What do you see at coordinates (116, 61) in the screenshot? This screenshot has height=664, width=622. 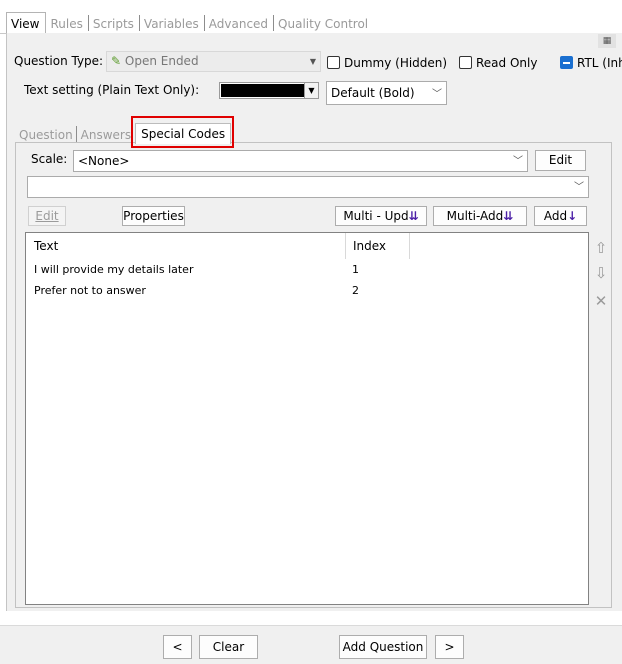 I see `pencil-icon: ✎` at bounding box center [116, 61].